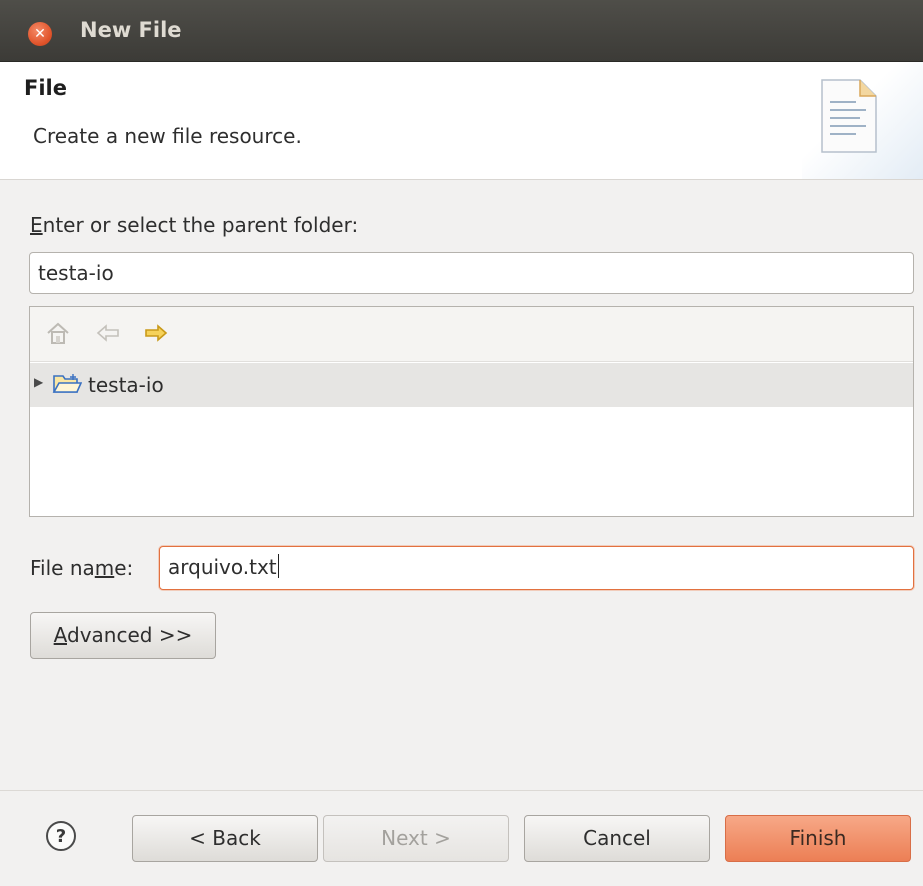  Describe the element at coordinates (617, 838) in the screenshot. I see `cancel-button: Cancel` at that location.